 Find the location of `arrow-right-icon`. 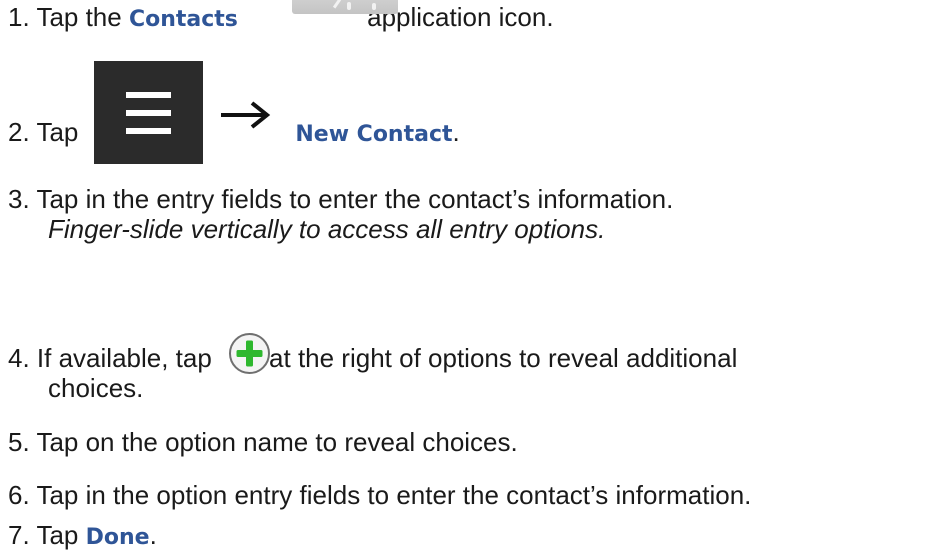

arrow-right-icon is located at coordinates (246, 115).